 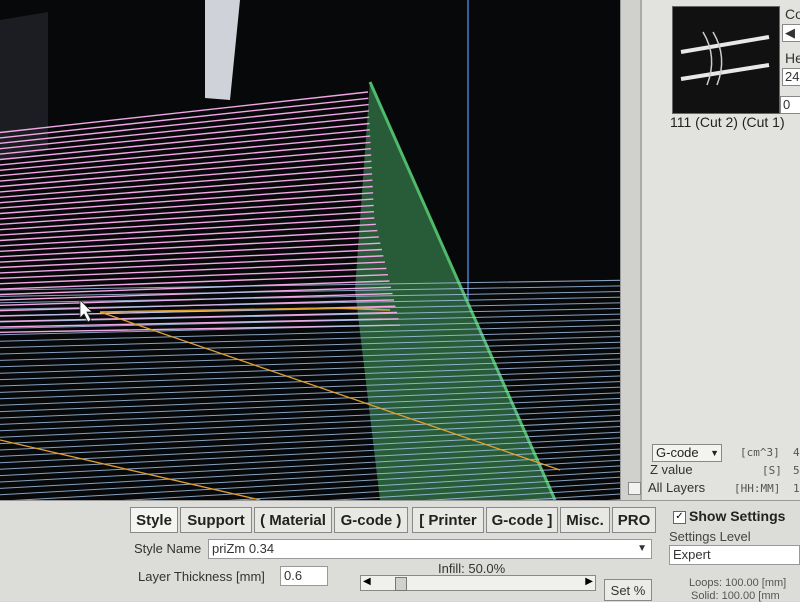 What do you see at coordinates (589, 581) in the screenshot?
I see `slider-right-arrow-icon: ▶` at bounding box center [589, 581].